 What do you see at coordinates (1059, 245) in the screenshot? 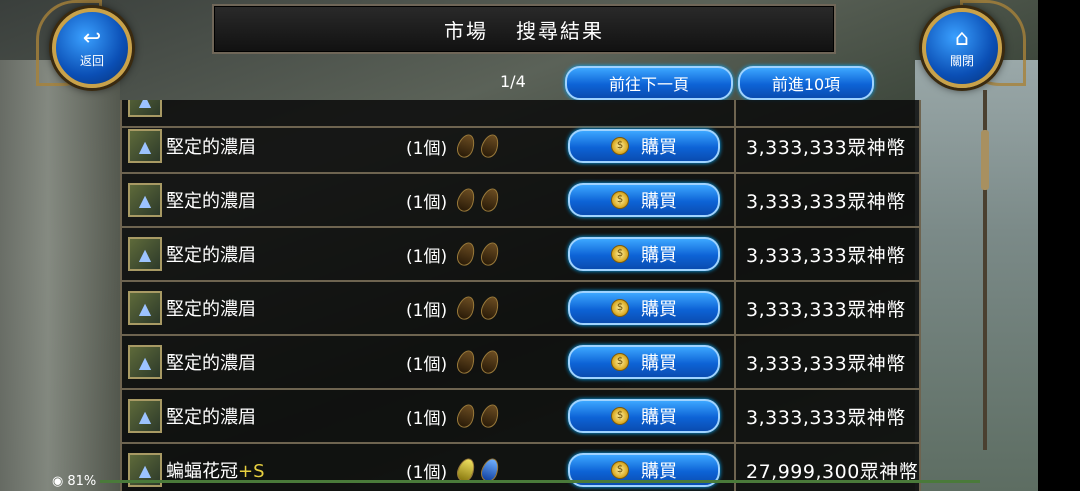
I see `screen-edge-bar` at bounding box center [1059, 245].